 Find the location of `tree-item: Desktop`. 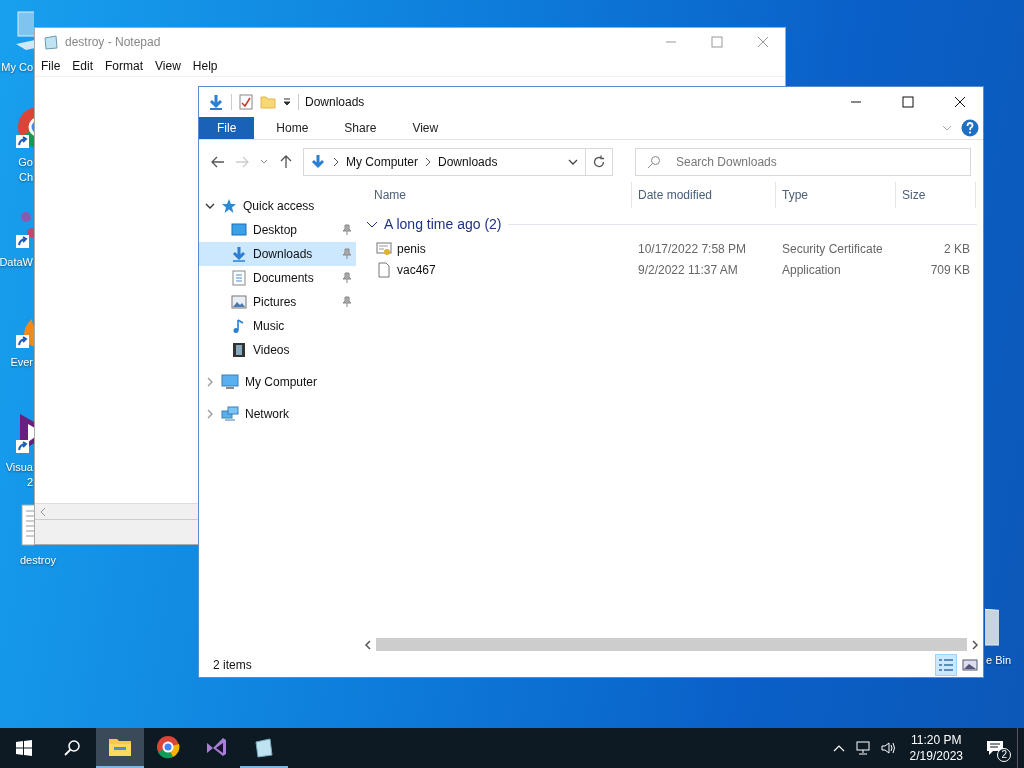

tree-item: Desktop is located at coordinates (277, 230).